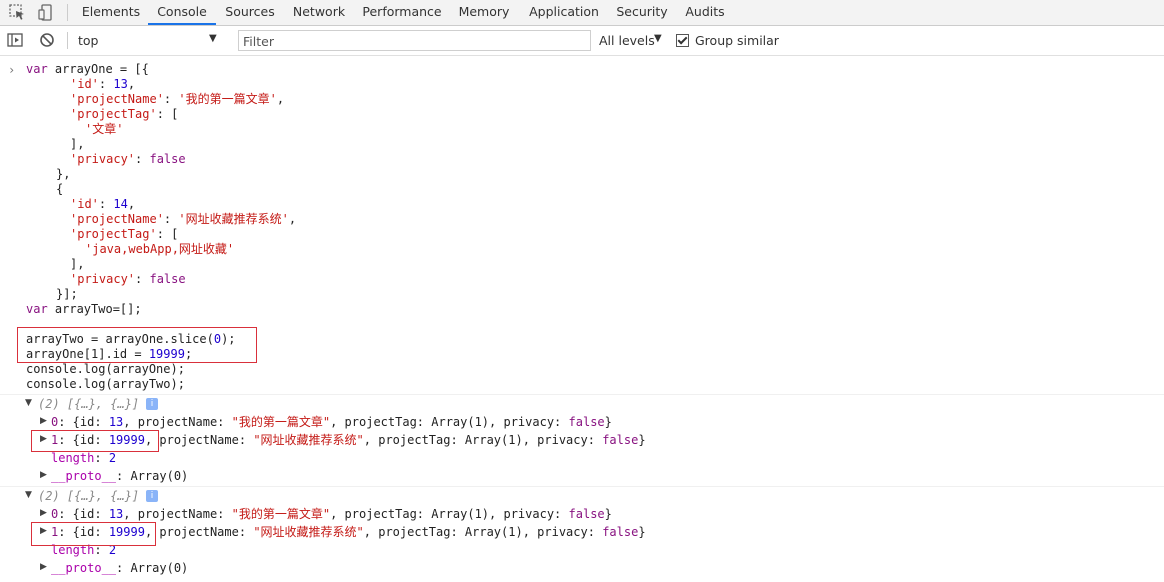 The image size is (1164, 582). Describe the element at coordinates (84, 84) in the screenshot. I see `code-token: 'id'` at that location.